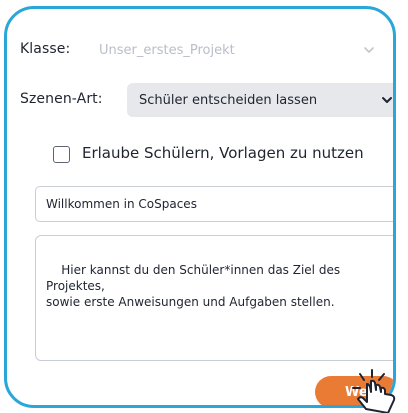 This screenshot has height=413, width=408. Describe the element at coordinates (121, 204) in the screenshot. I see `title-input-value: Willkommen in CoSpaces` at that location.